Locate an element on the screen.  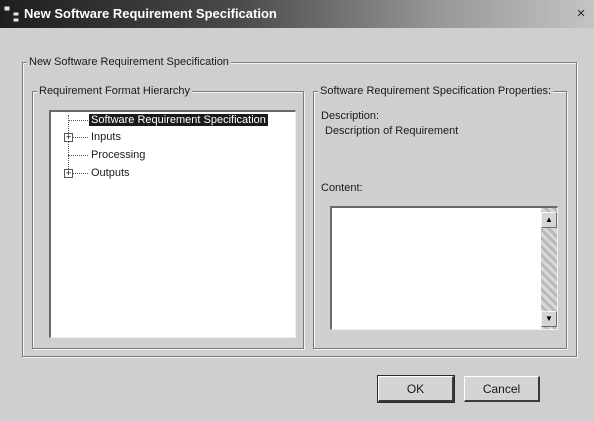
expand-inputs-icon: + is located at coordinates (68, 137).